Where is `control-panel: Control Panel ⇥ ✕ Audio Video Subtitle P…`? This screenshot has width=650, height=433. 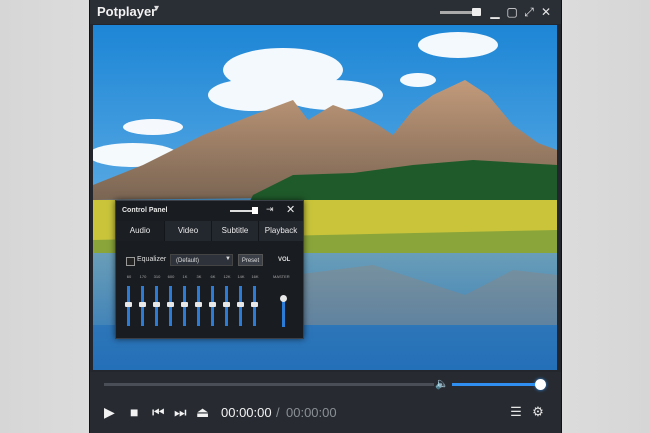 control-panel: Control Panel ⇥ ✕ Audio Video Subtitle P… is located at coordinates (209, 269).